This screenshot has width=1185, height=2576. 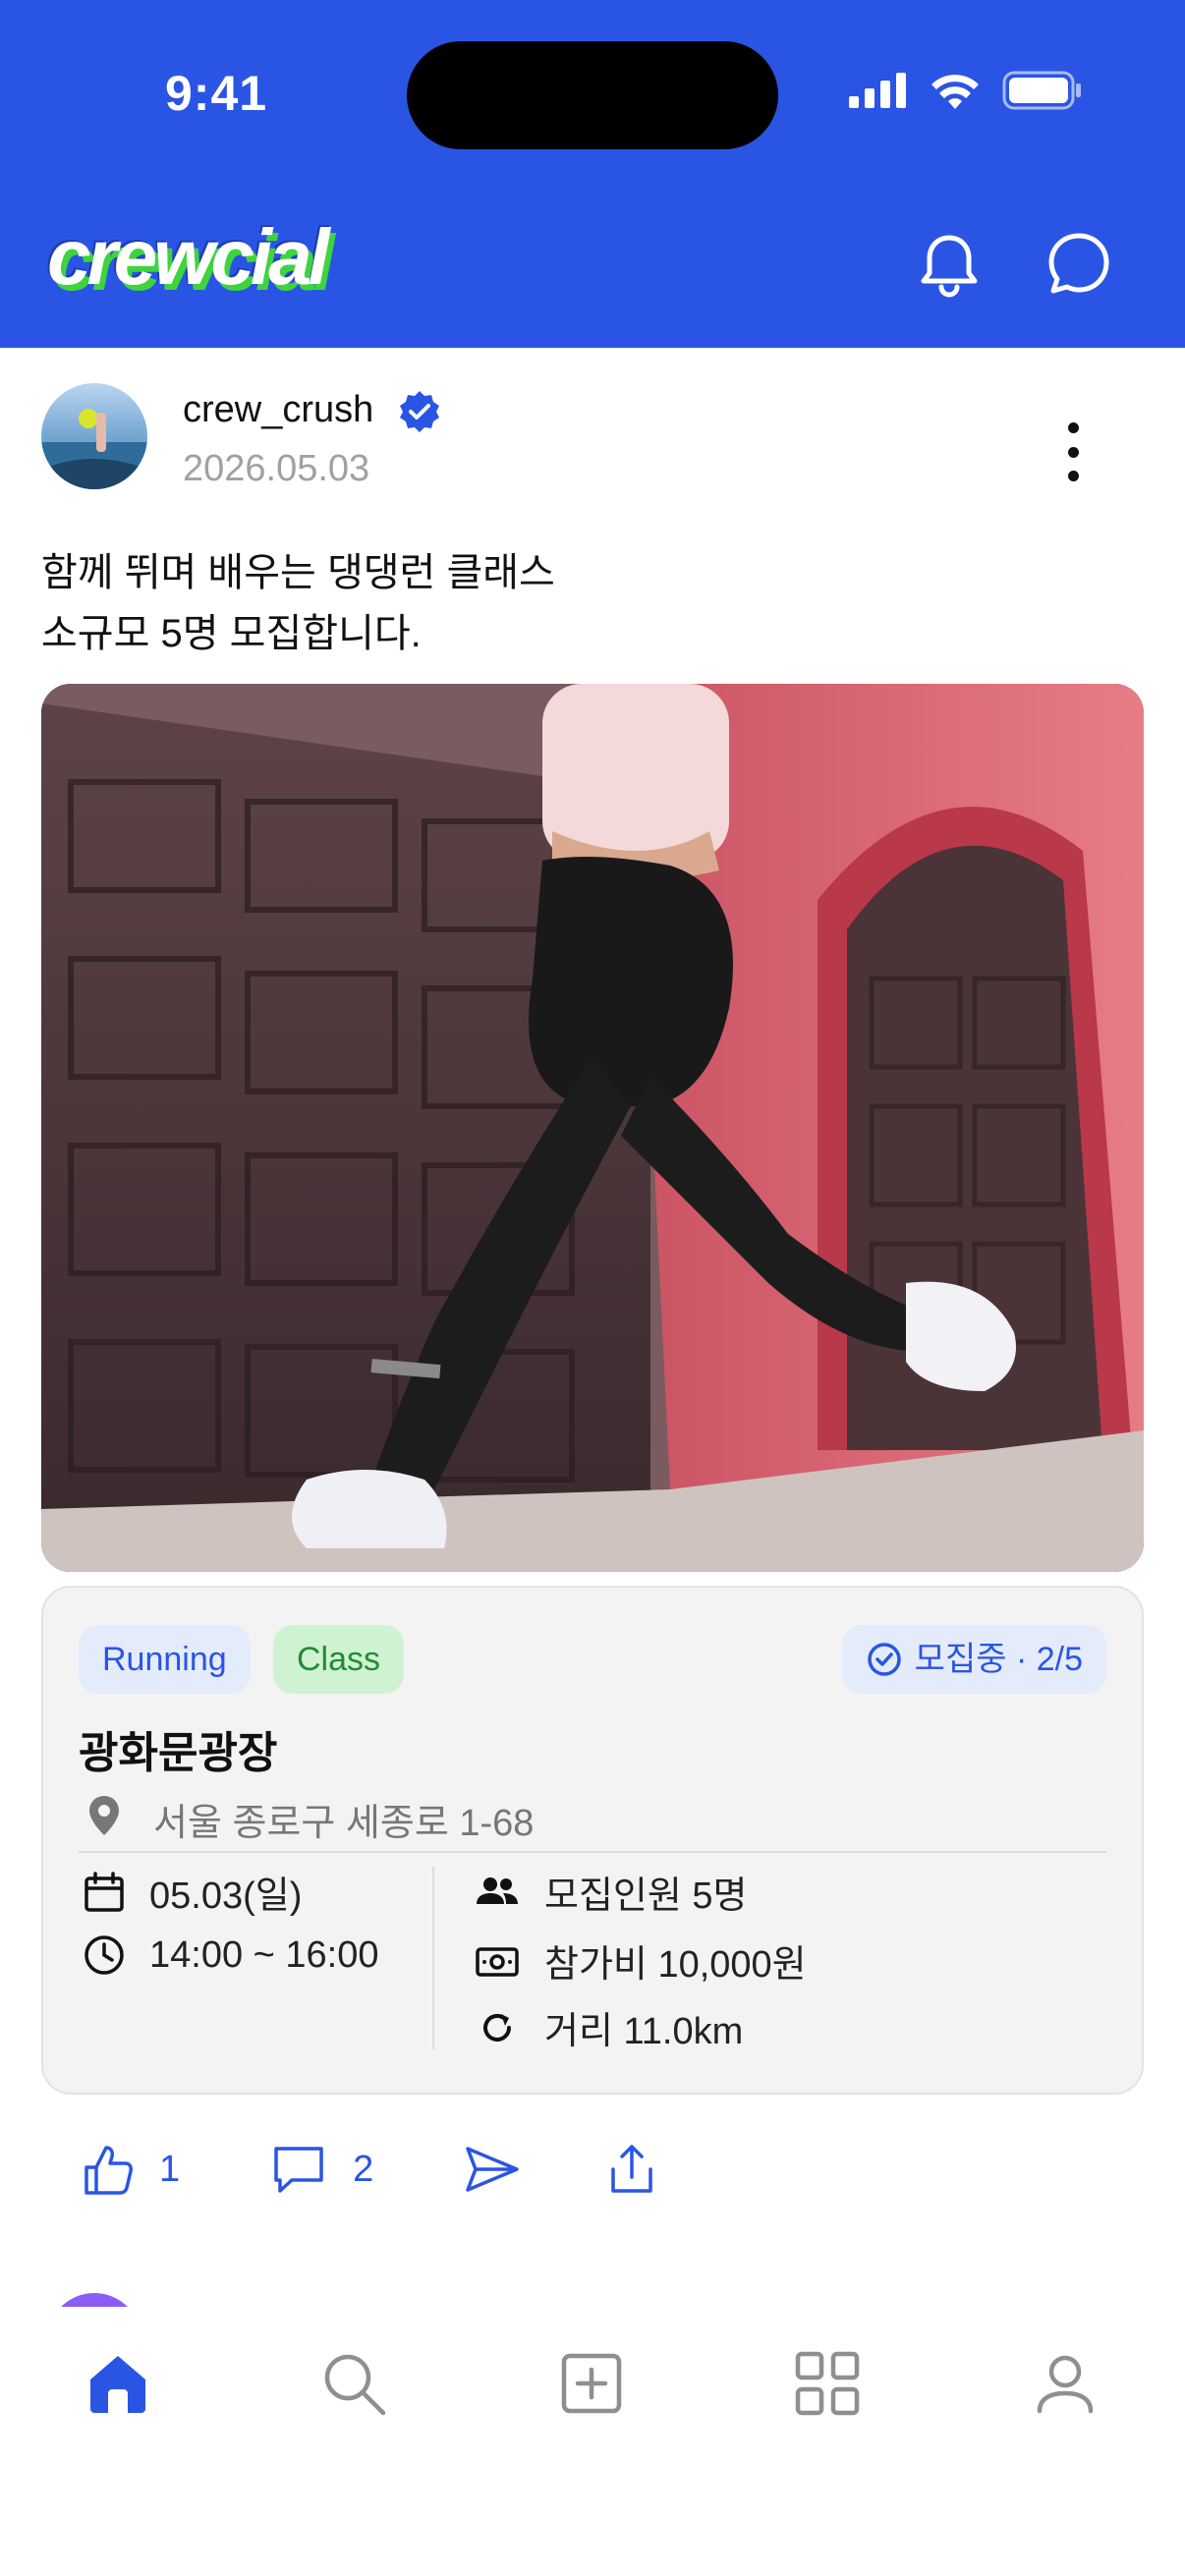 I want to click on avatar-image, so click(x=94, y=449).